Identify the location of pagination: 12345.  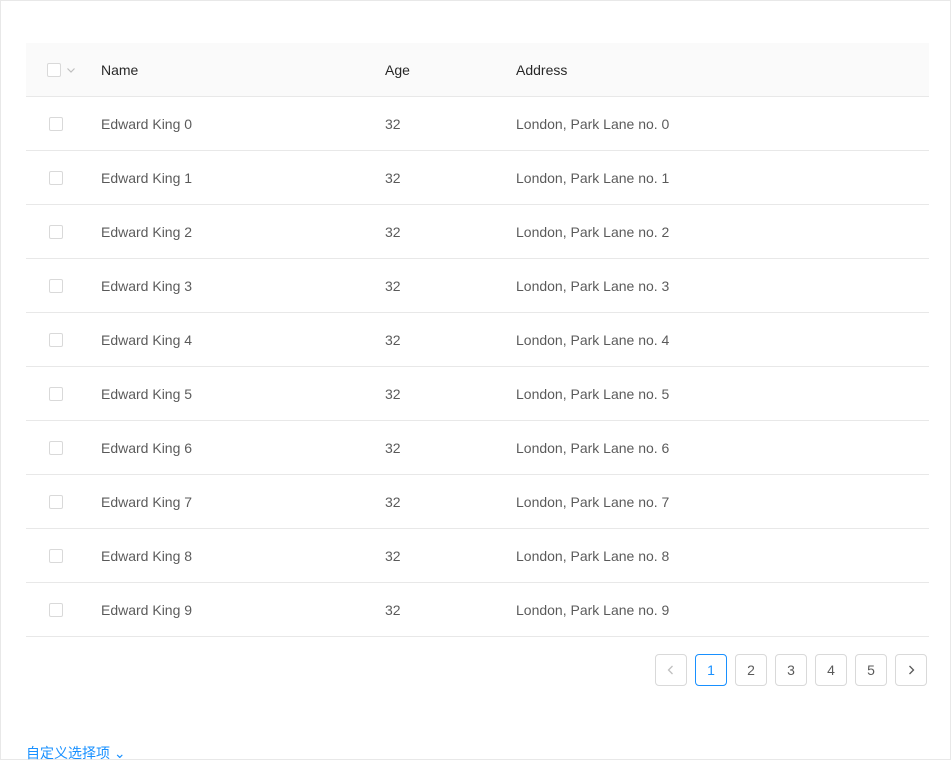
(791, 670).